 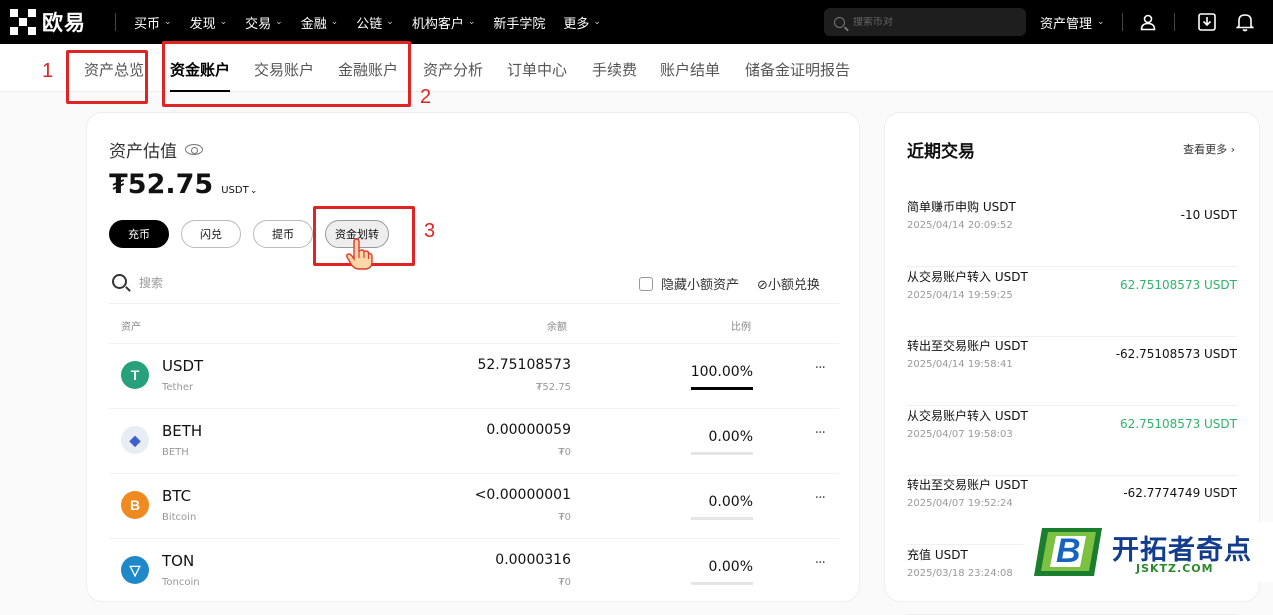 What do you see at coordinates (175, 452) in the screenshot?
I see `asset-name: BETH` at bounding box center [175, 452].